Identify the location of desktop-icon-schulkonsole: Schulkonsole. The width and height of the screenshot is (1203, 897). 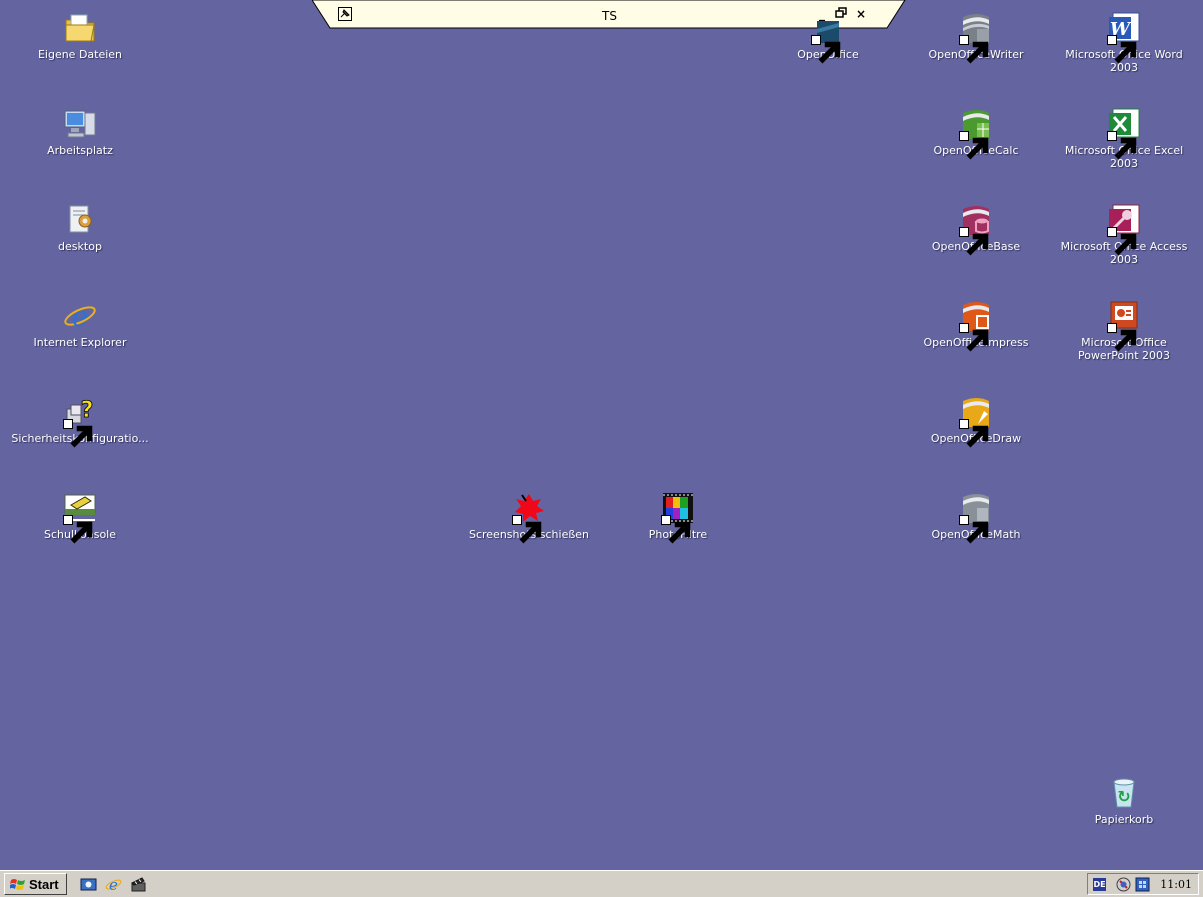
(80, 517).